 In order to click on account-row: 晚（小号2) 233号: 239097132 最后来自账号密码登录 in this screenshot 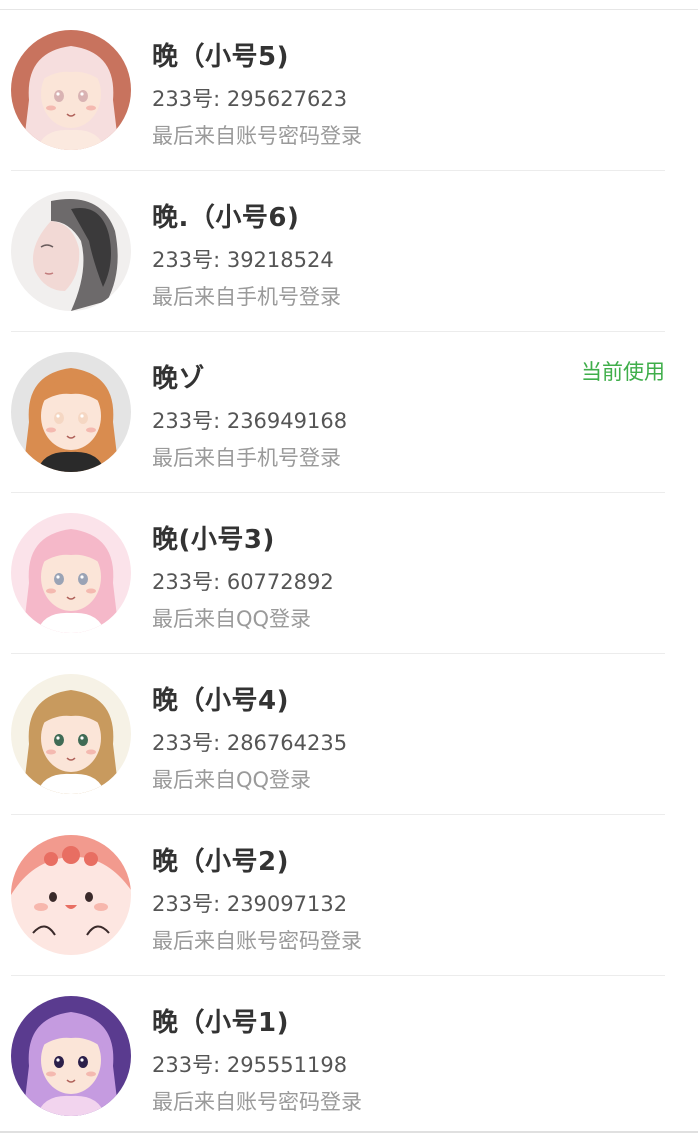, I will do `click(338, 895)`.